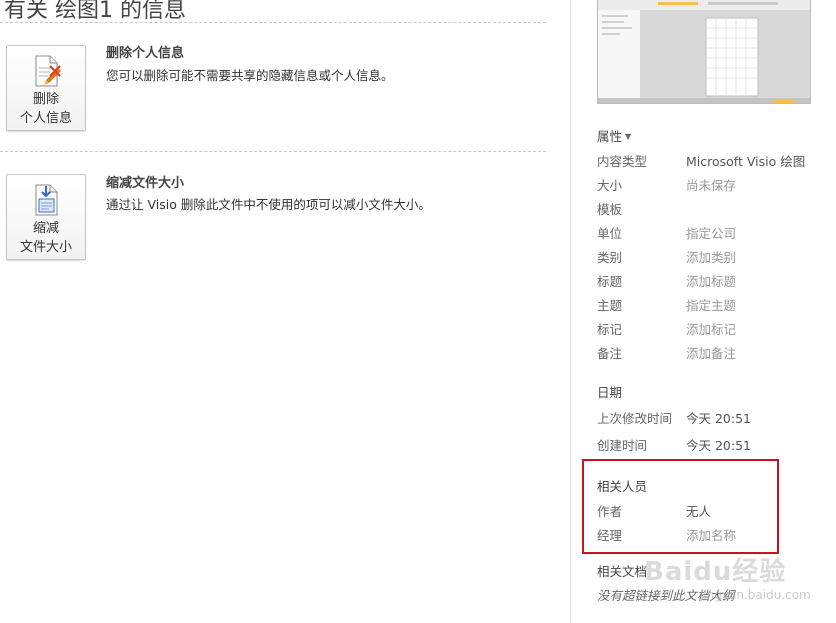 This screenshot has width=836, height=623. Describe the element at coordinates (610, 392) in the screenshot. I see `dates-header: 日期` at that location.